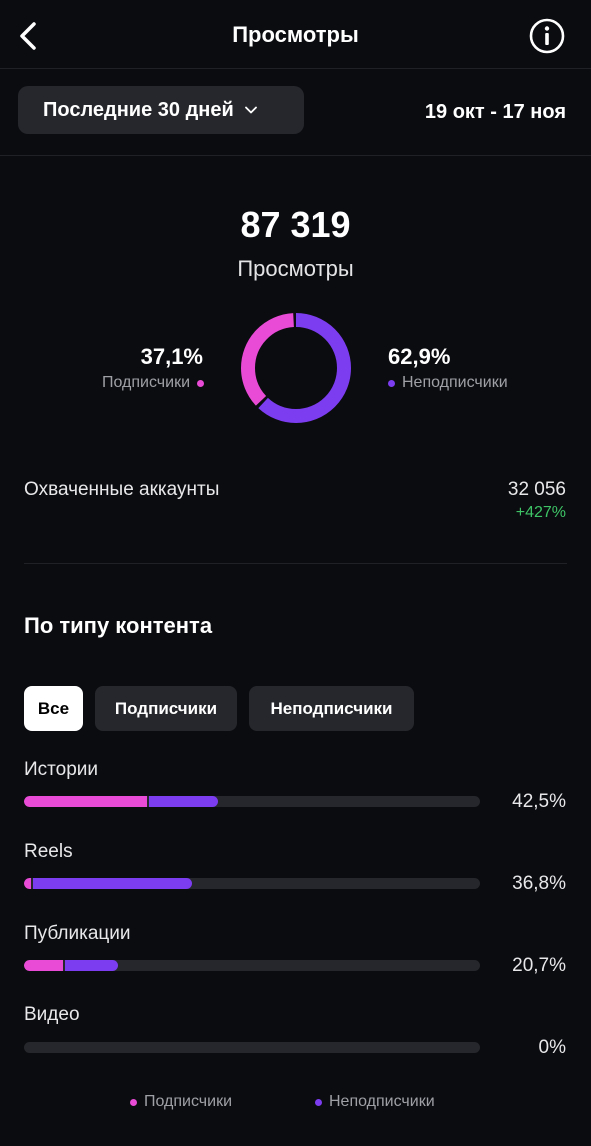 The height and width of the screenshot is (1146, 591). Describe the element at coordinates (495, 112) in the screenshot. I see `date-range-text: 19 окт - 17 ноя` at that location.